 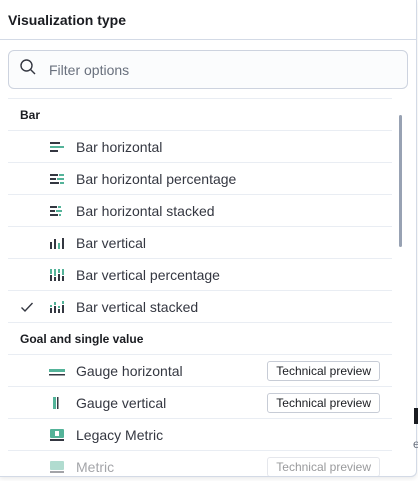 What do you see at coordinates (200, 98) in the screenshot?
I see `list-divider` at bounding box center [200, 98].